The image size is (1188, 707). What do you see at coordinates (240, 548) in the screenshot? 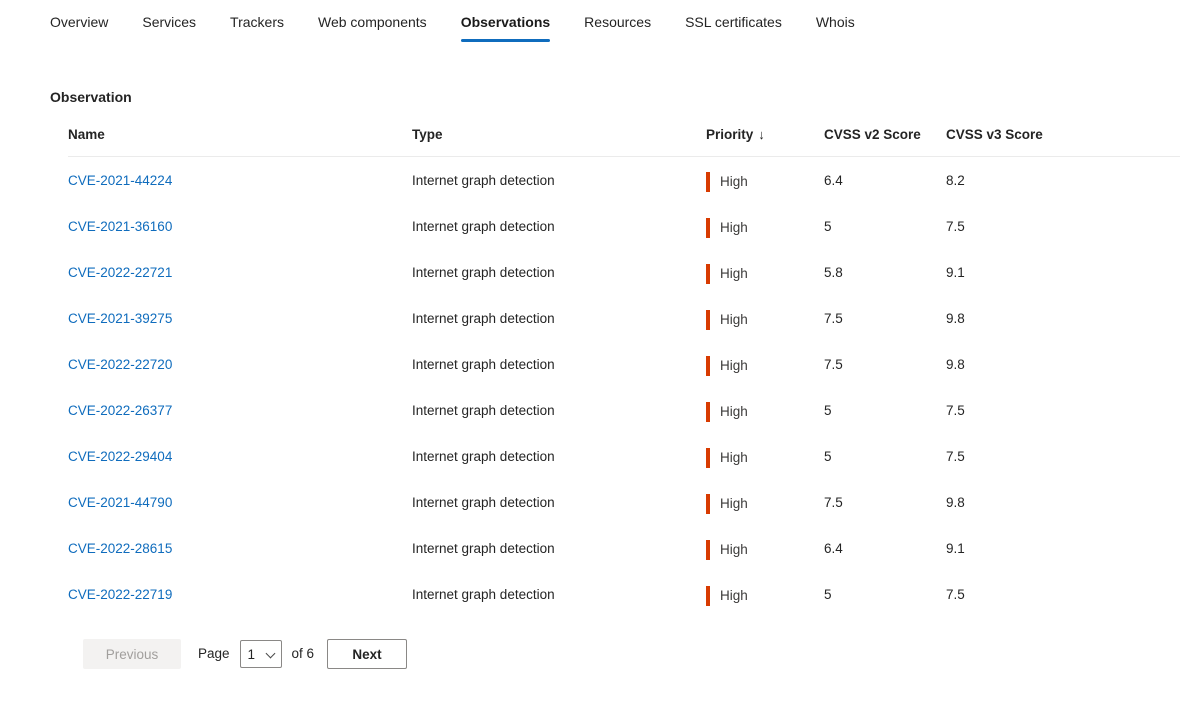
I see `cell-name: CVE-2022-28615` at bounding box center [240, 548].